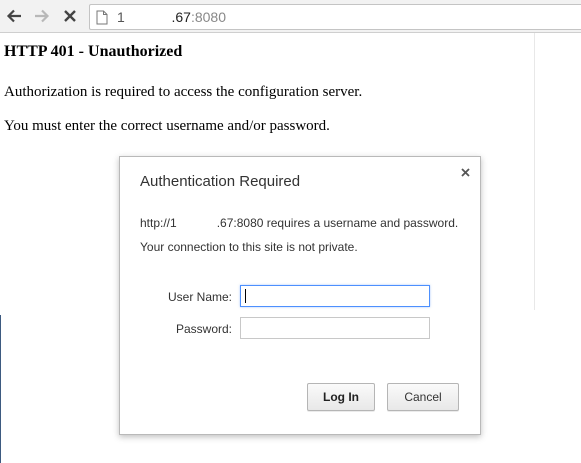 The width and height of the screenshot is (581, 463). I want to click on page-divider, so click(534, 171).